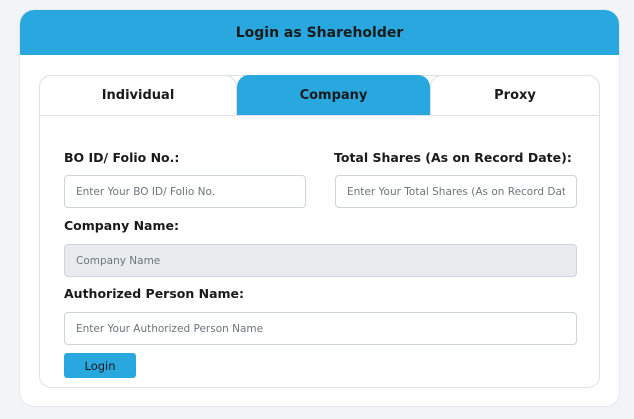 This screenshot has width=634, height=419. What do you see at coordinates (100, 365) in the screenshot?
I see `login-button: Login` at bounding box center [100, 365].